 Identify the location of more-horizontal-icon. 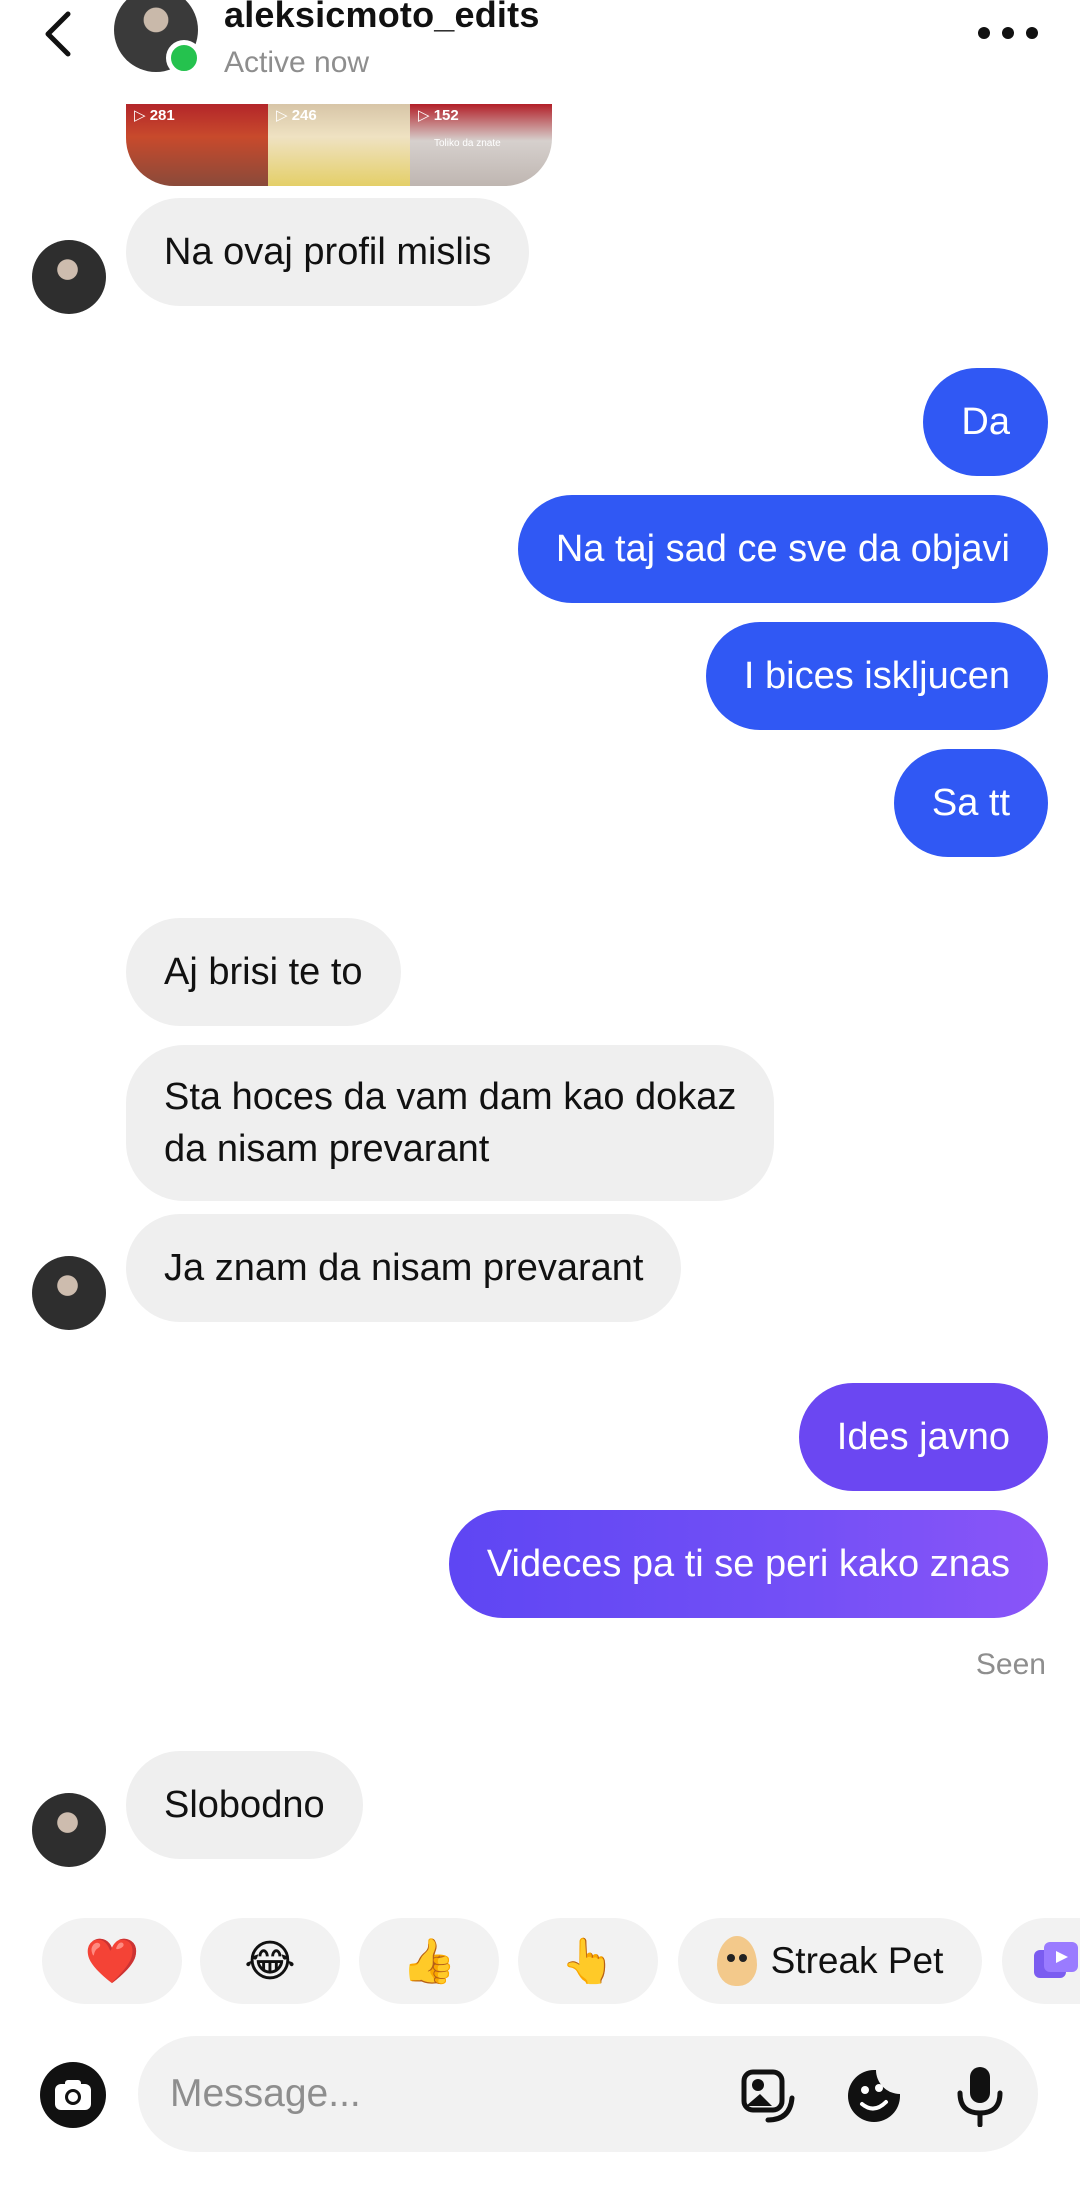
(984, 33).